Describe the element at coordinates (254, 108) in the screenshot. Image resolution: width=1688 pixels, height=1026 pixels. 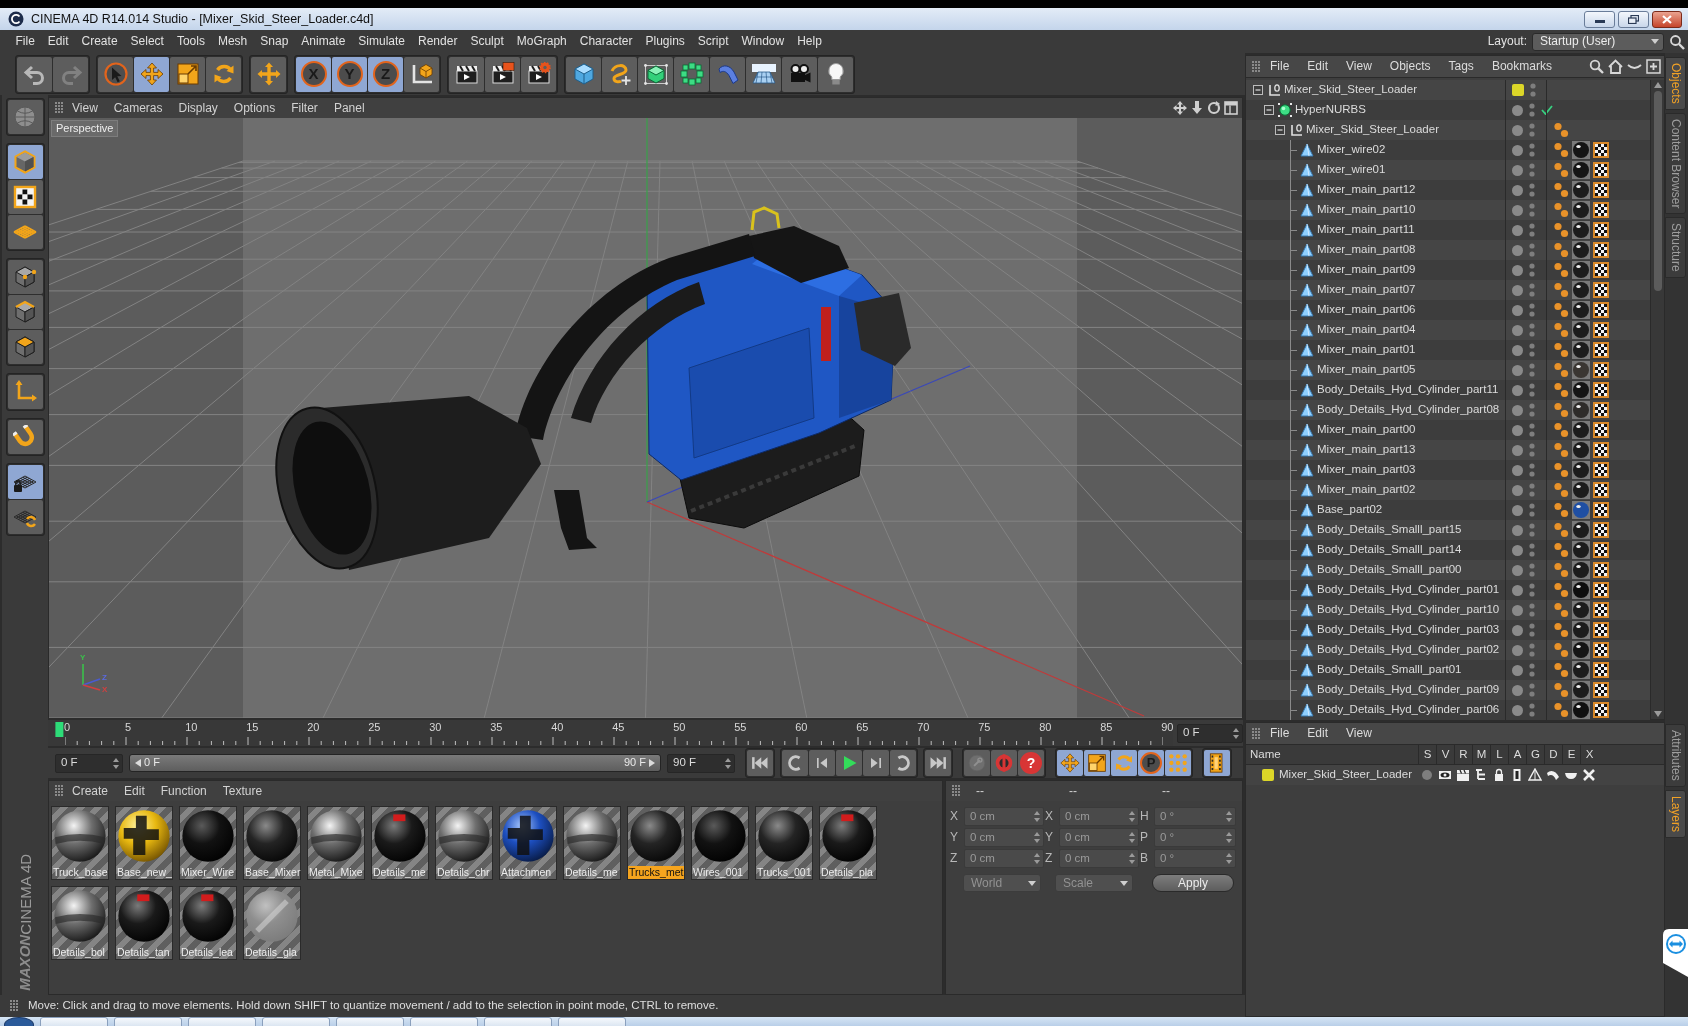
I see `menu-item: Options` at that location.